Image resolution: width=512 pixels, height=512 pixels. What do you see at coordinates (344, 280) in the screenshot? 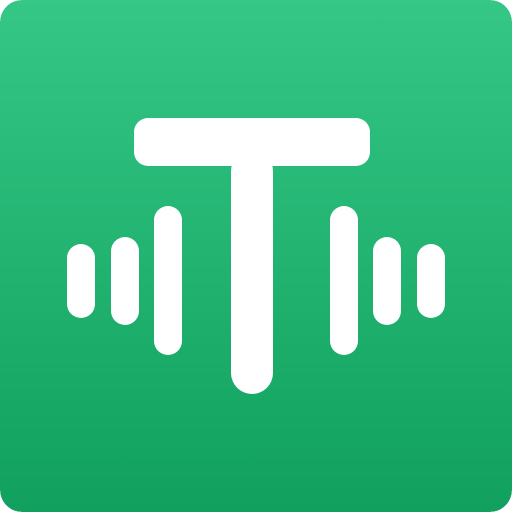
I see `wave-bar-right-inner` at bounding box center [344, 280].